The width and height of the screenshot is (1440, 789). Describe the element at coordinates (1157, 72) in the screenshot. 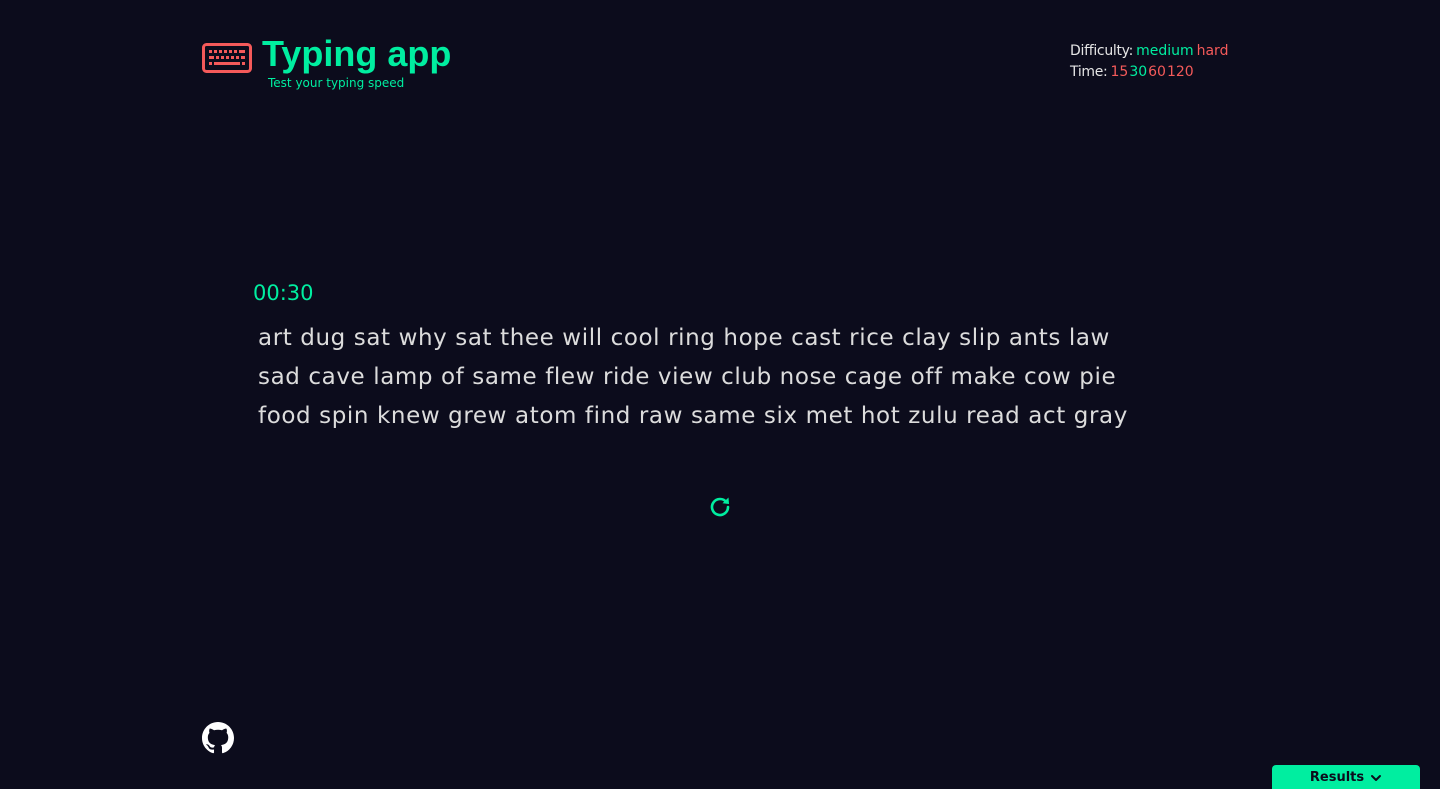

I see `time-option-60: 60` at that location.